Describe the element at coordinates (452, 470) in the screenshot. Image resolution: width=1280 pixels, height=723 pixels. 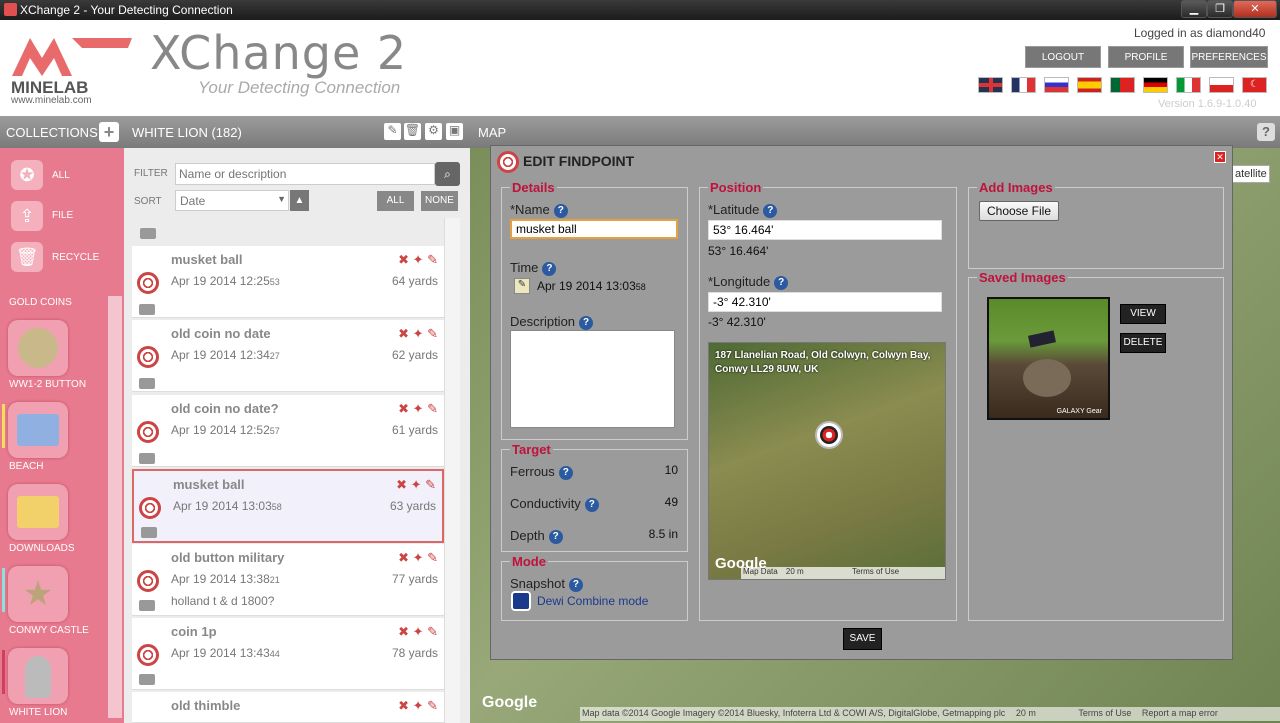
I see `list-scrollbar` at that location.